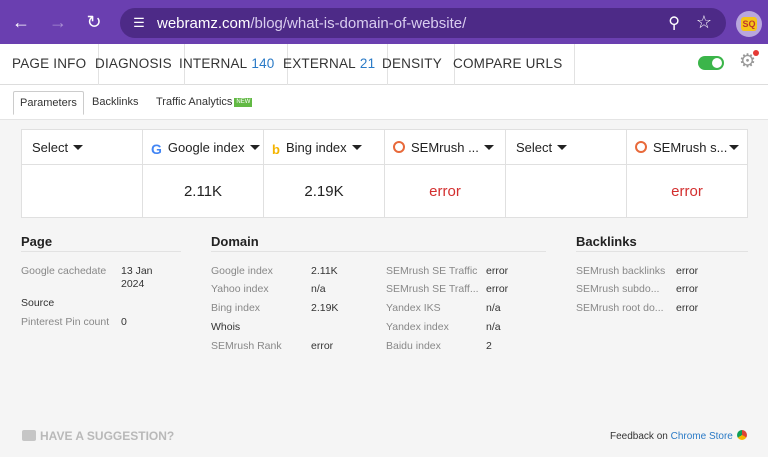  Describe the element at coordinates (204, 103) in the screenshot. I see `tab-traffic-analytics: Traffic Analytics NEW` at that location.